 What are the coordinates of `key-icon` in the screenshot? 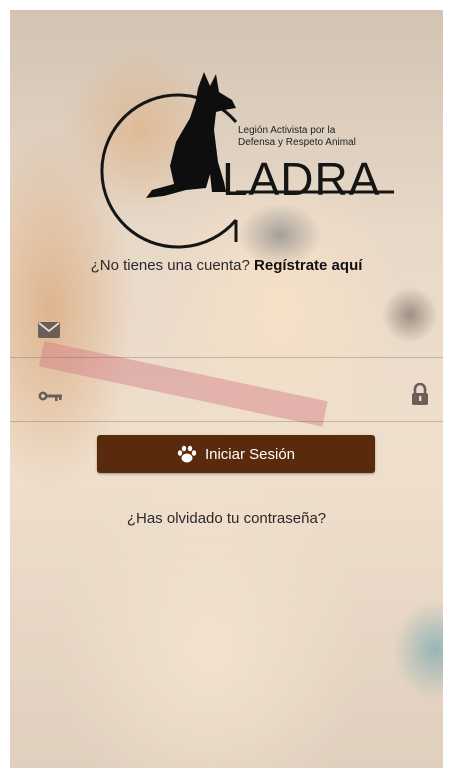 It's located at (50, 396).